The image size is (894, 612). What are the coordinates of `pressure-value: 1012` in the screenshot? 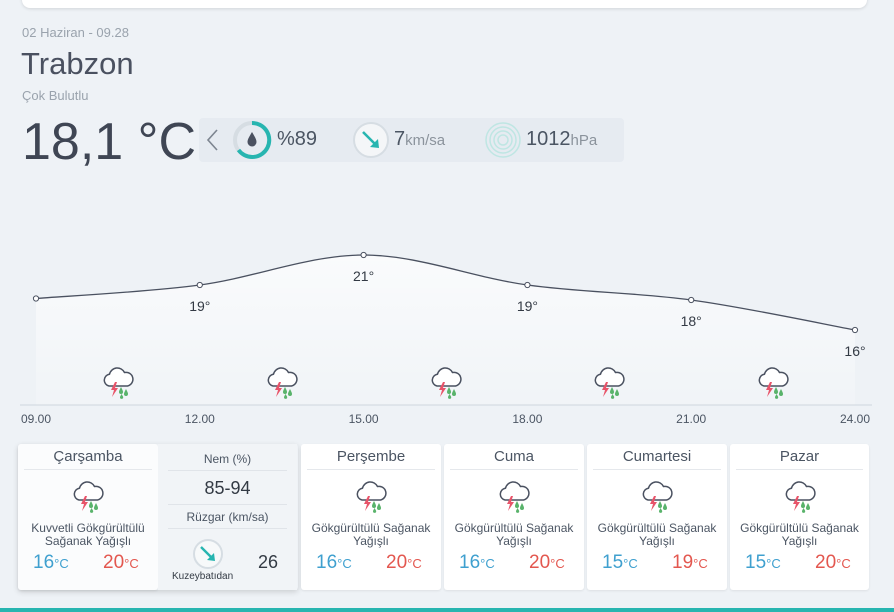 It's located at (548, 139).